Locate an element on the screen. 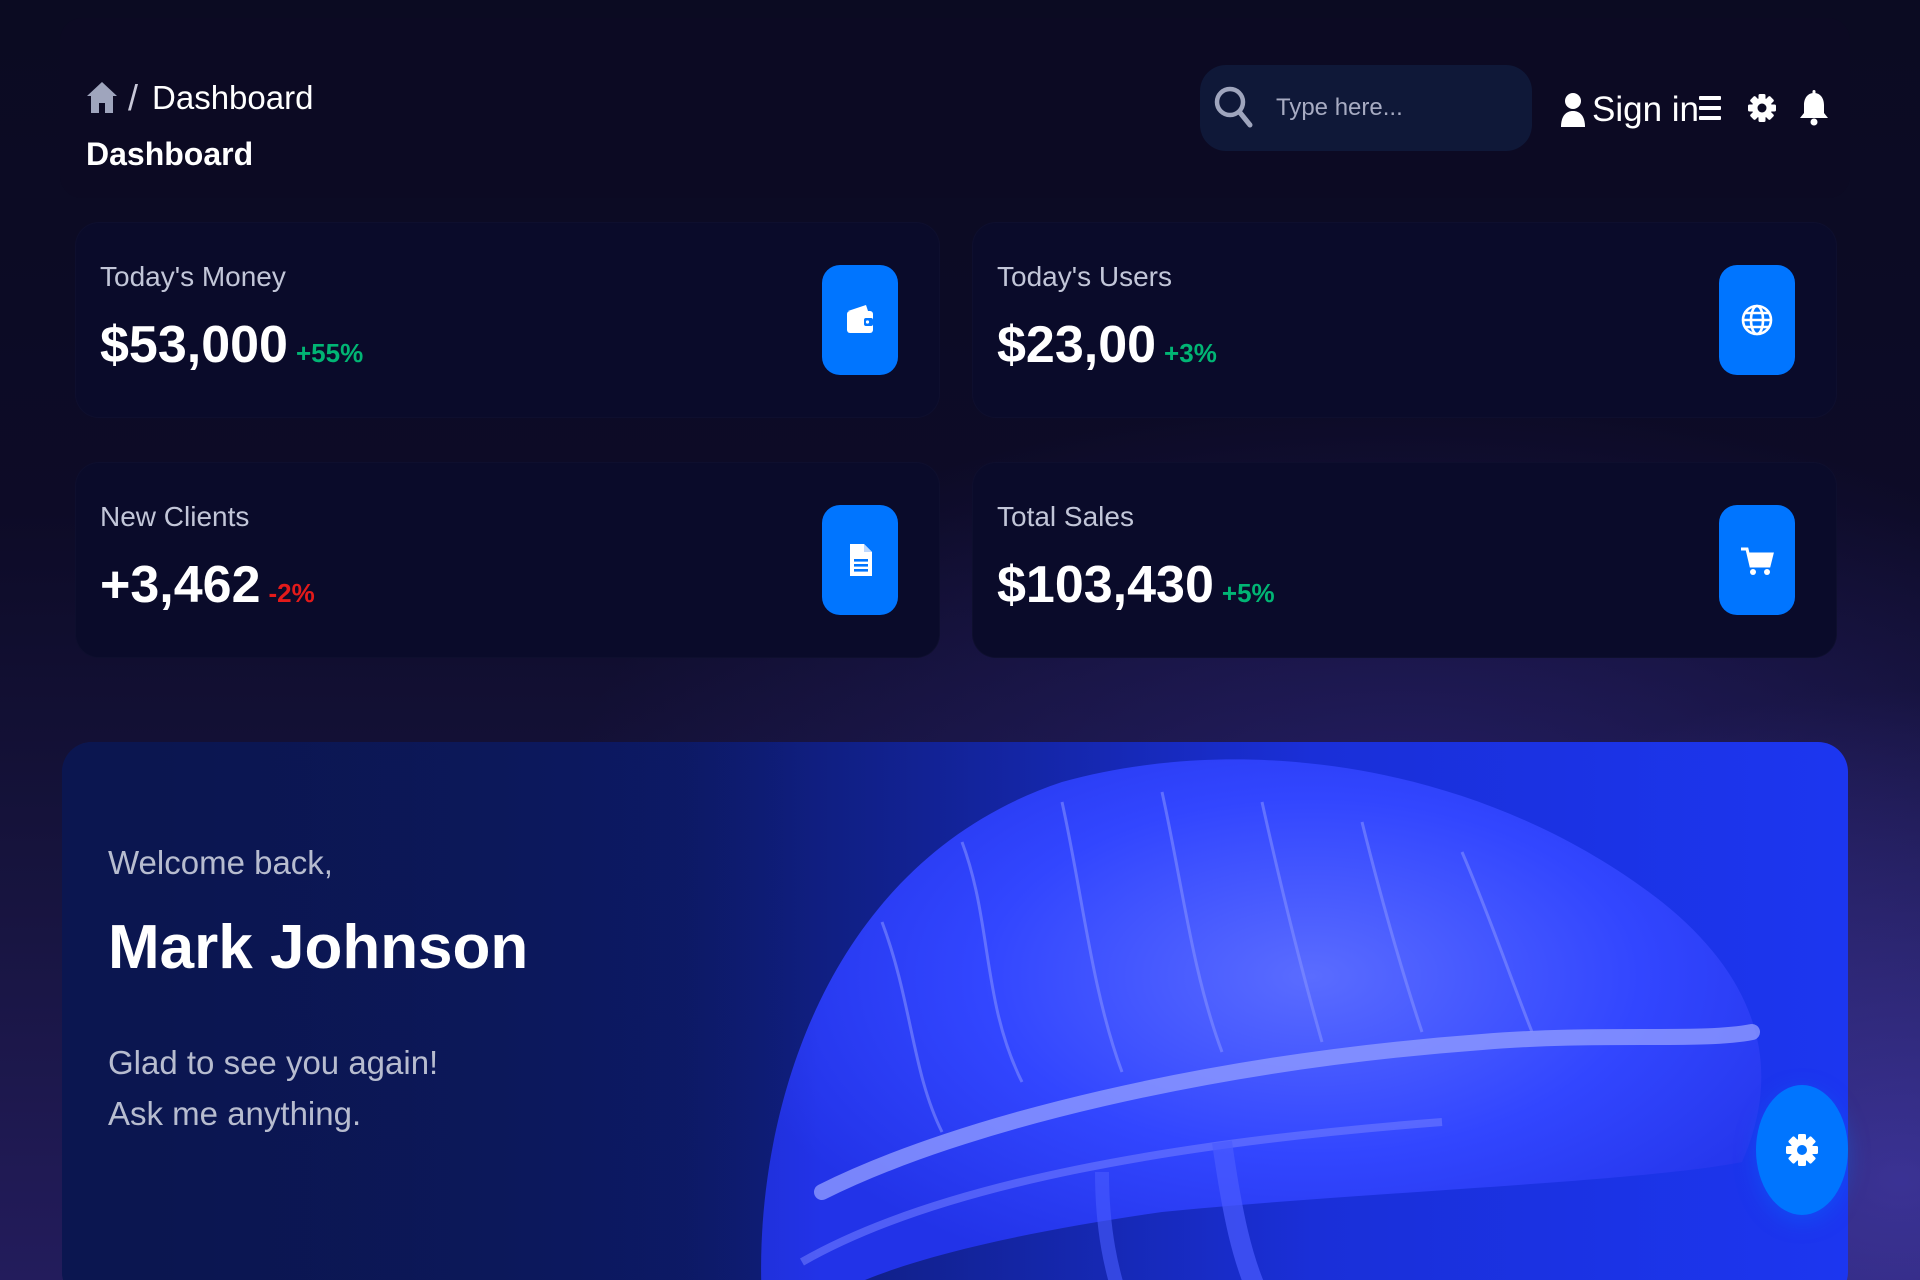  search-icon is located at coordinates (1234, 108).